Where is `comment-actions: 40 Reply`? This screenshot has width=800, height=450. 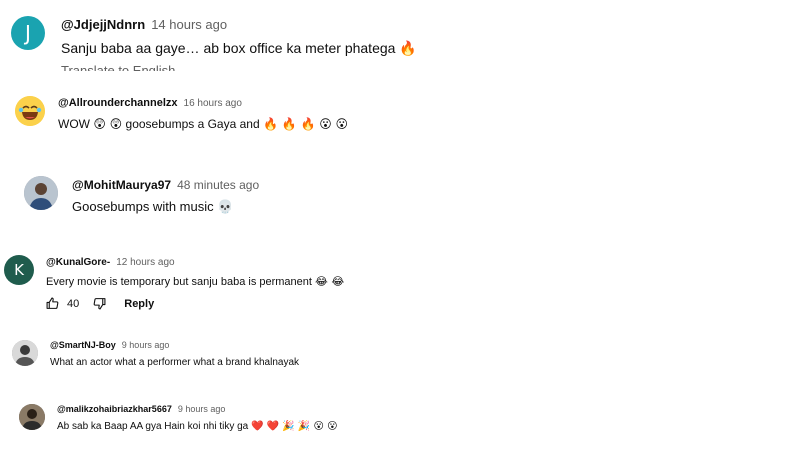 comment-actions: 40 Reply is located at coordinates (100, 303).